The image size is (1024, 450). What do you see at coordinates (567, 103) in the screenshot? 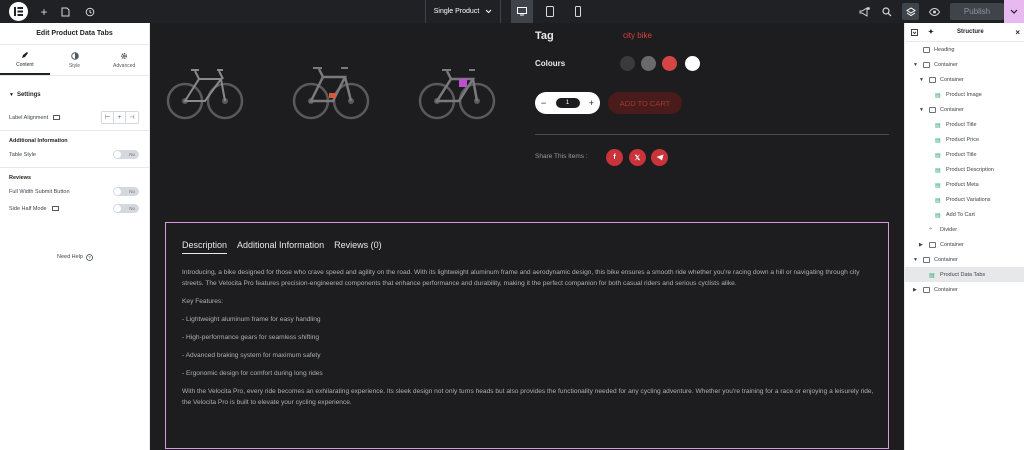
I see `quantity-input: 1` at bounding box center [567, 103].